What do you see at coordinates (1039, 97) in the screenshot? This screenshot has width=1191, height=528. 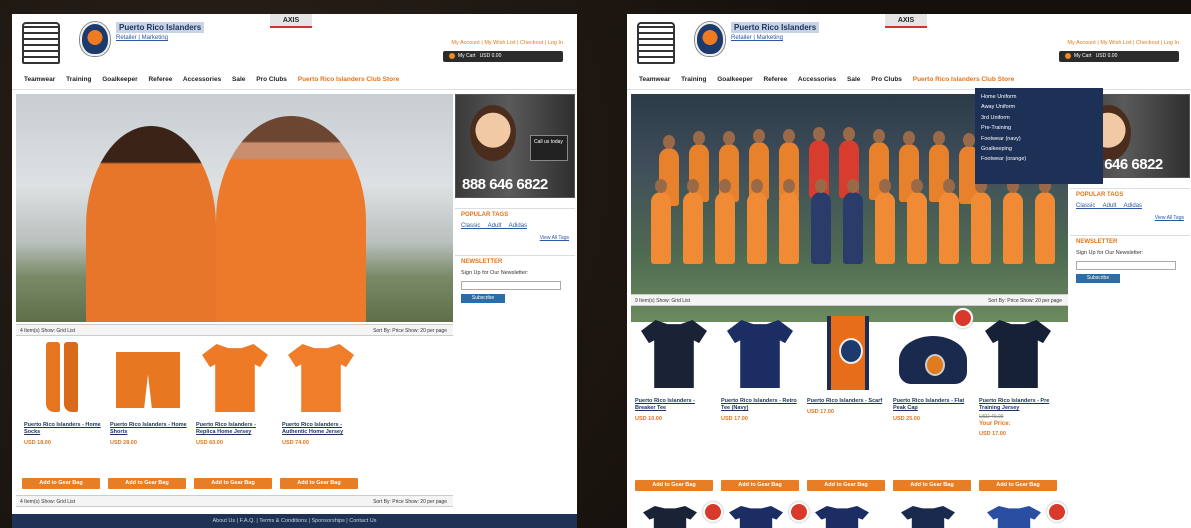 I see `dropdown-item: Home Uniform` at bounding box center [1039, 97].